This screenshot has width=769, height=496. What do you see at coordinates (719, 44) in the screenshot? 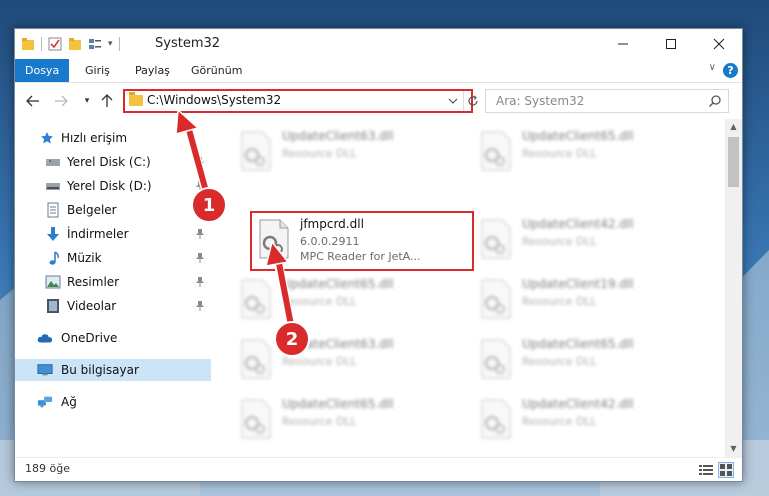
I see `close-button` at bounding box center [719, 44].